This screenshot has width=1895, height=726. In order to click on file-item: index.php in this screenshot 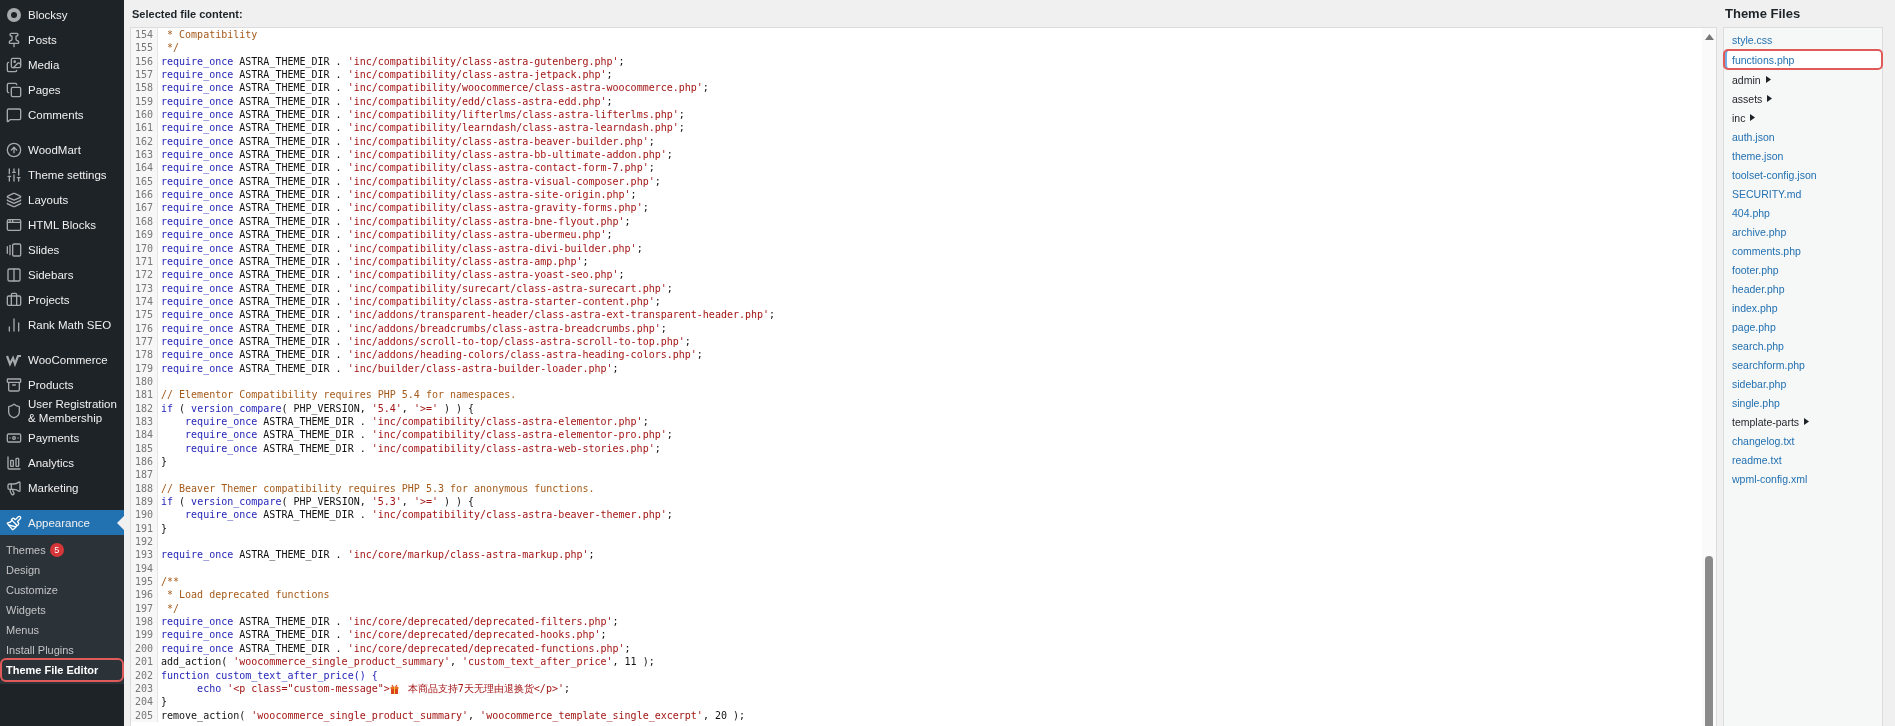, I will do `click(1803, 307)`.